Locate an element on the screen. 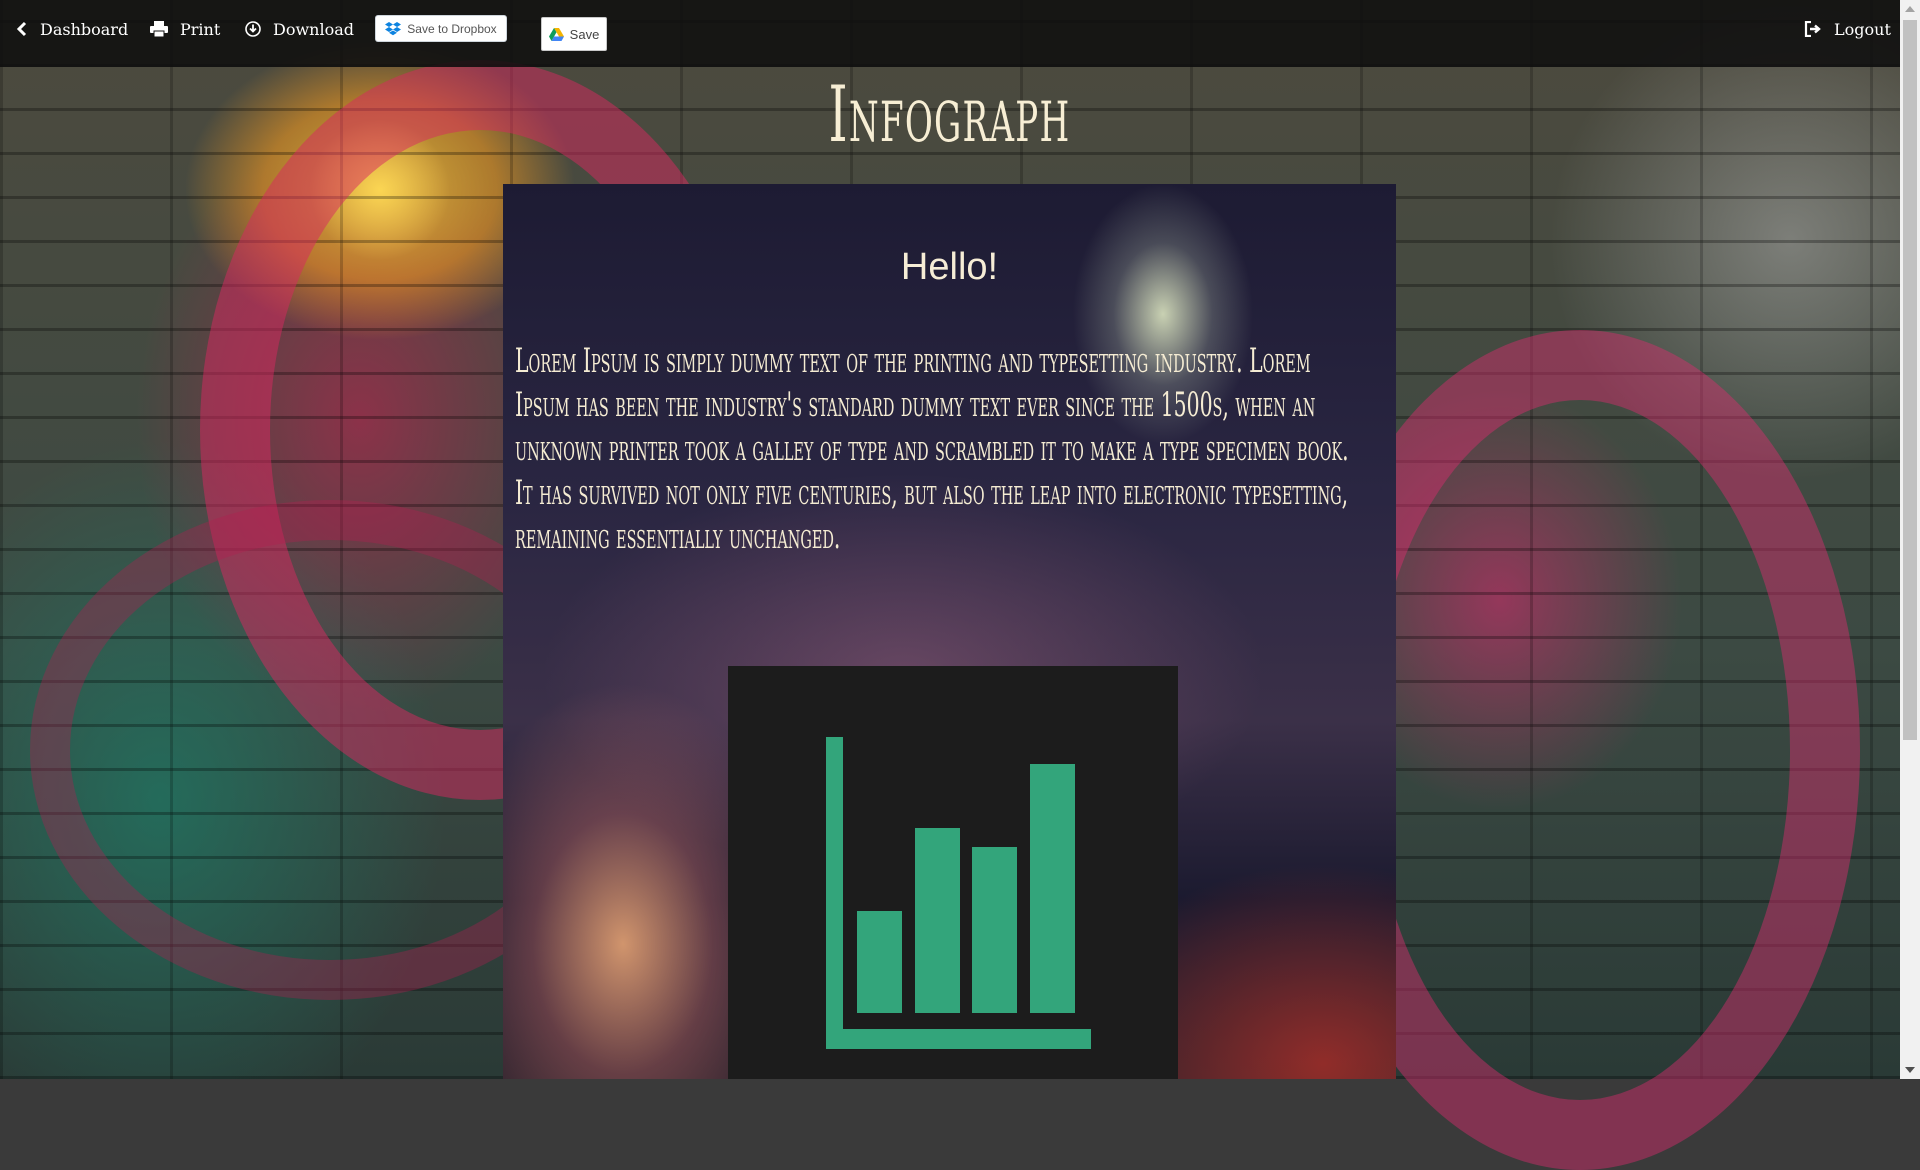 The height and width of the screenshot is (1170, 1920). save-to-dropbox-button: Save to Dropbox is located at coordinates (441, 28).